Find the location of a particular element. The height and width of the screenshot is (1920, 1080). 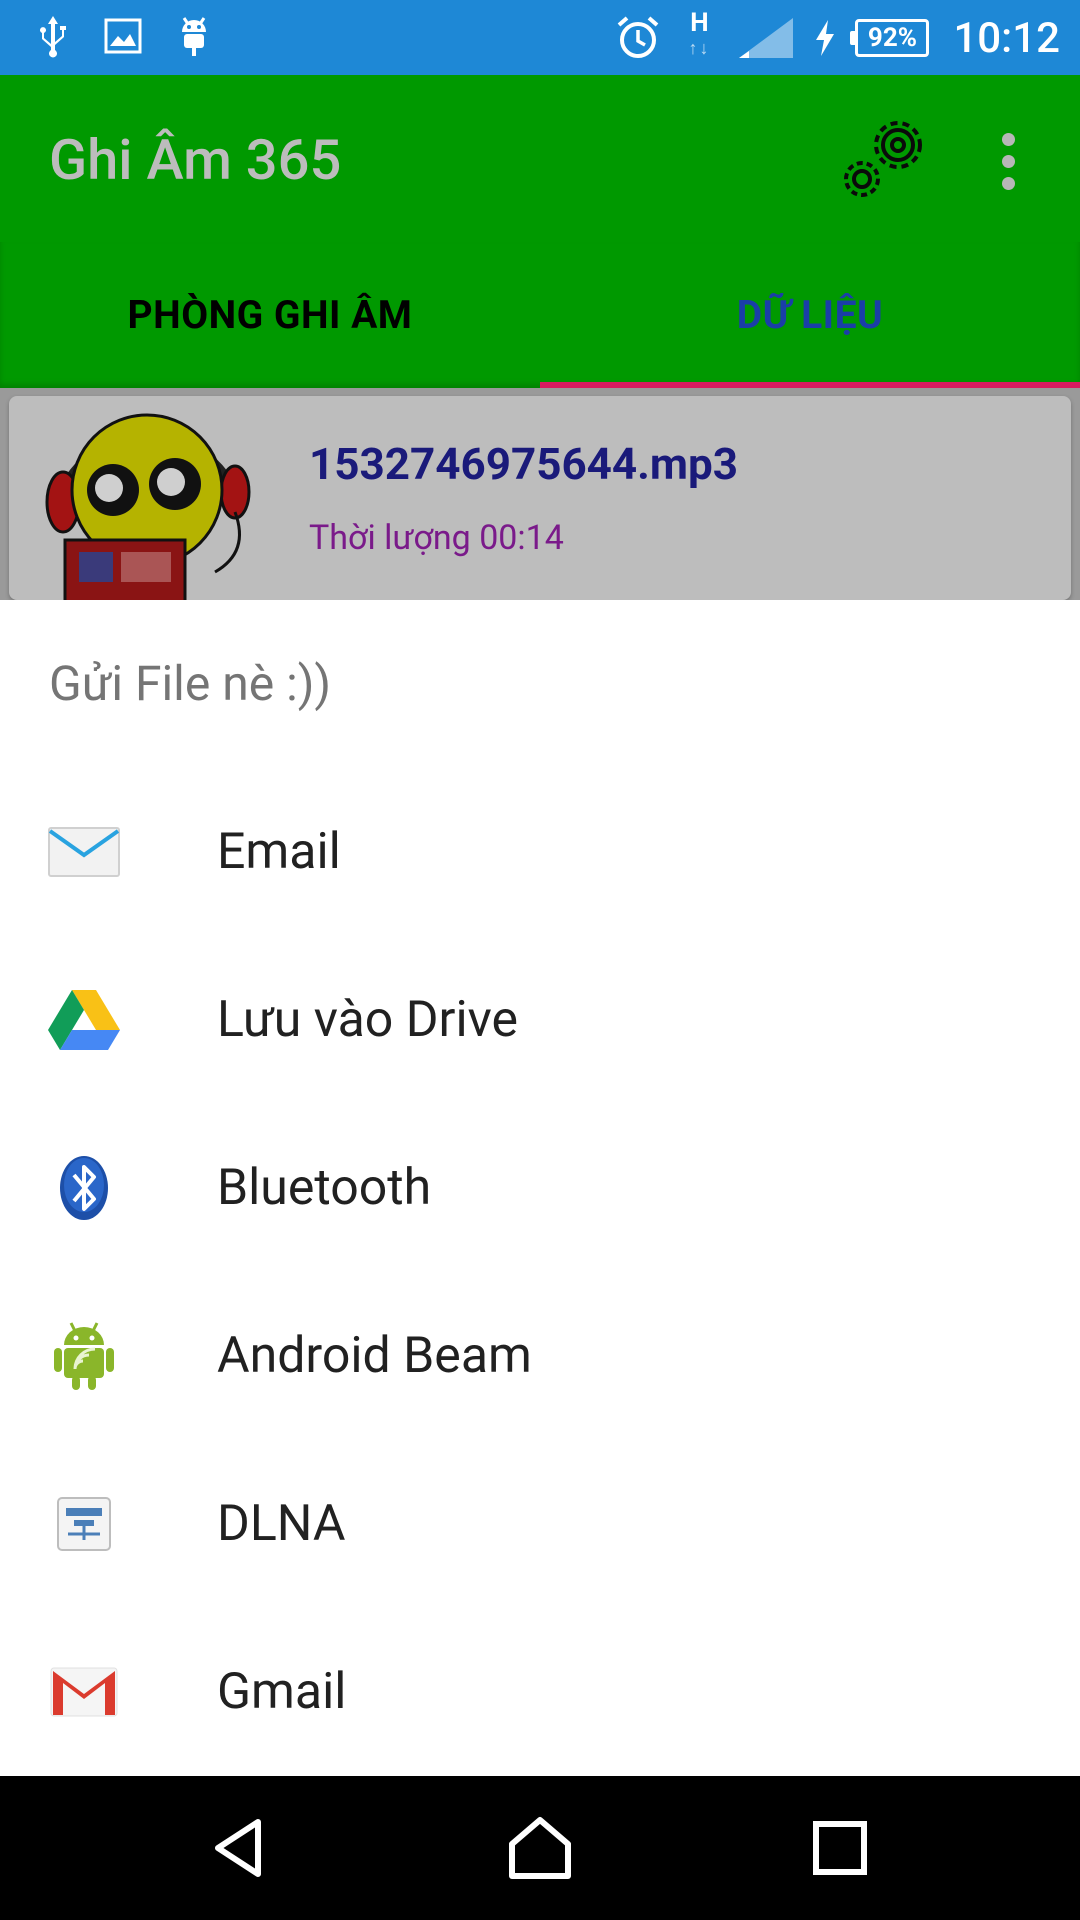

gmail-icon is located at coordinates (84, 1692).